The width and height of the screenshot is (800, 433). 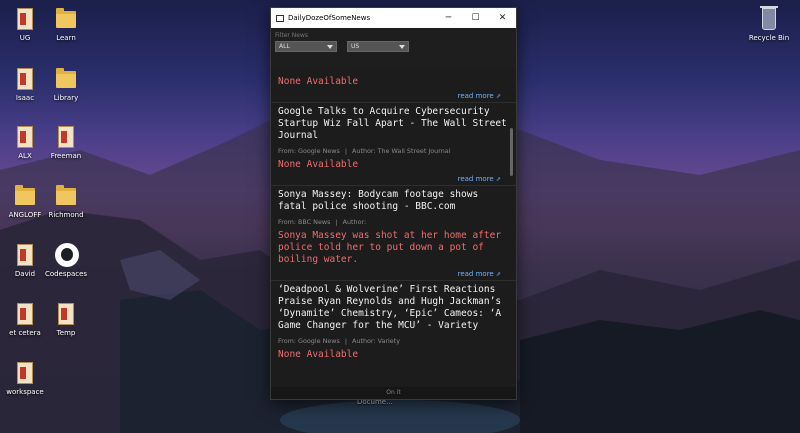 I want to click on desktop-icon-label: et cetera, so click(x=25, y=333).